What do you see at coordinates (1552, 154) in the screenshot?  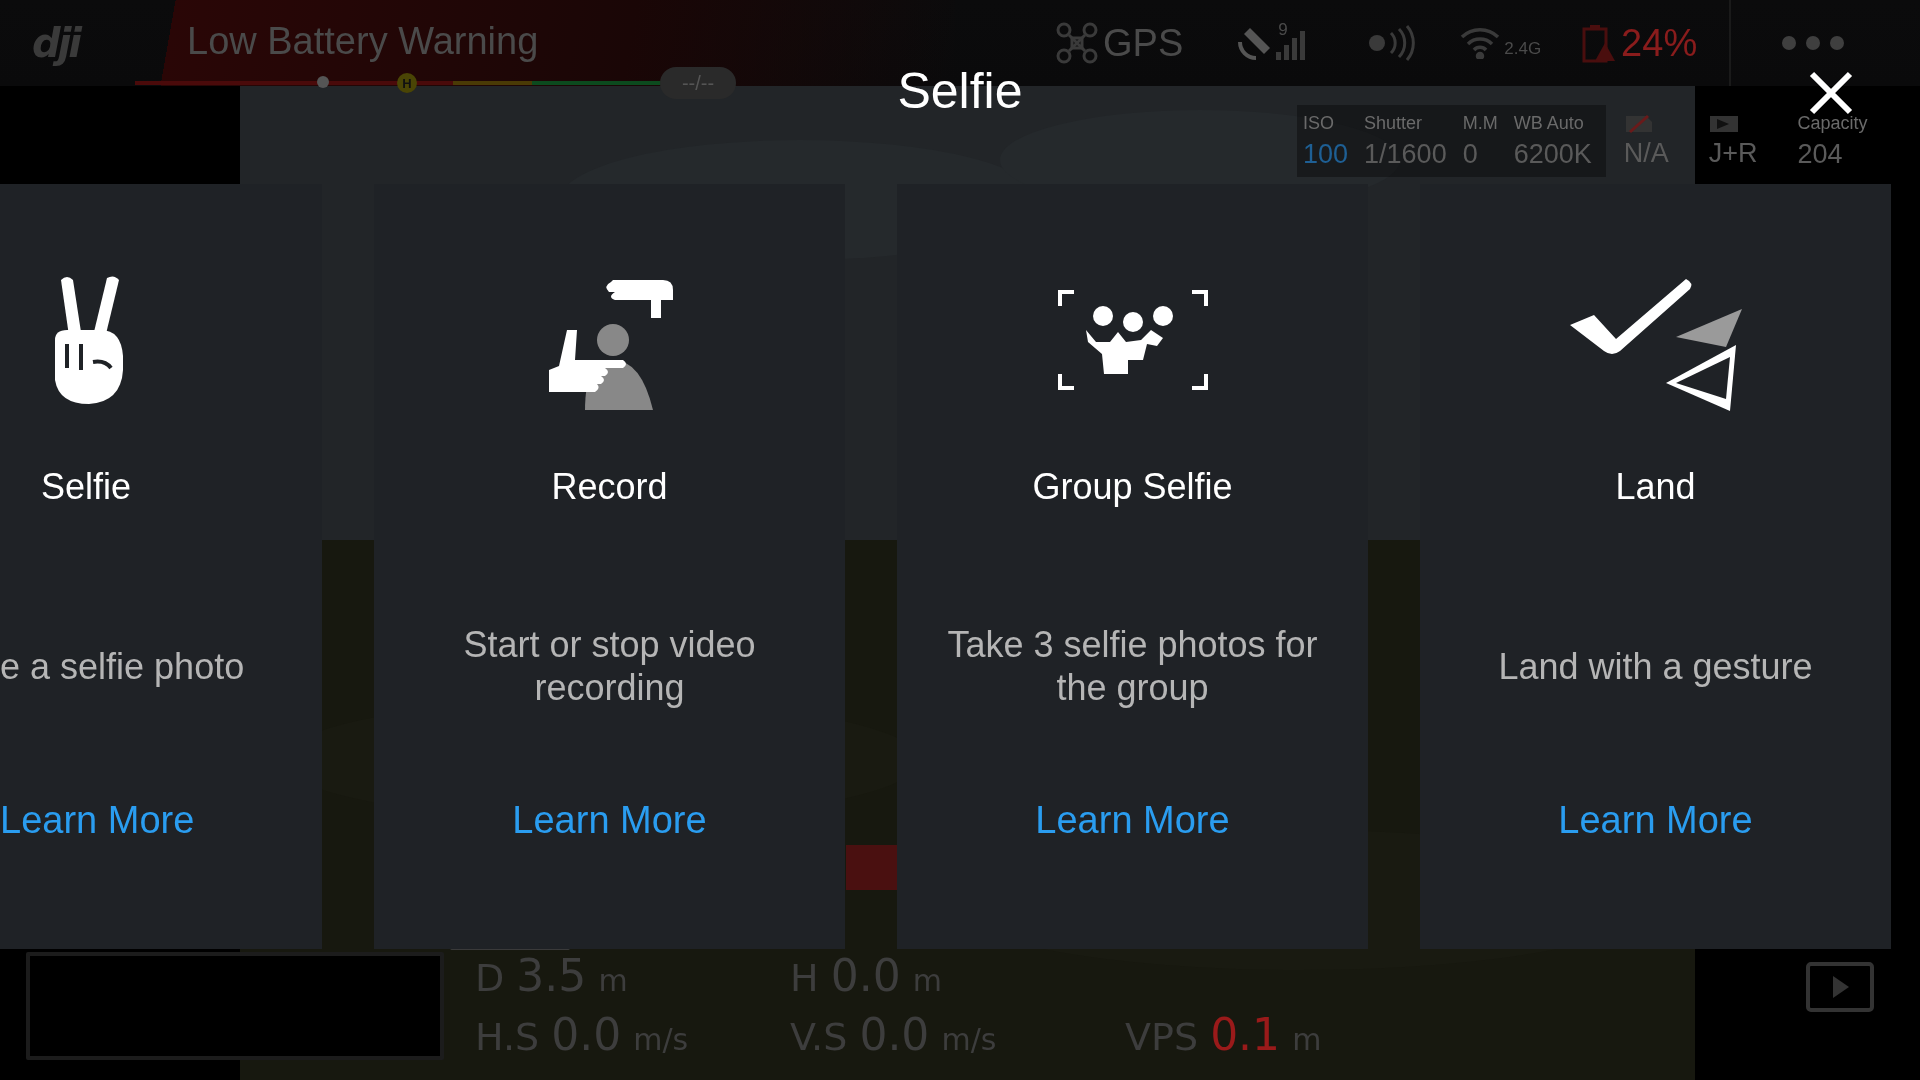 I see `setting-value: 6200K` at bounding box center [1552, 154].